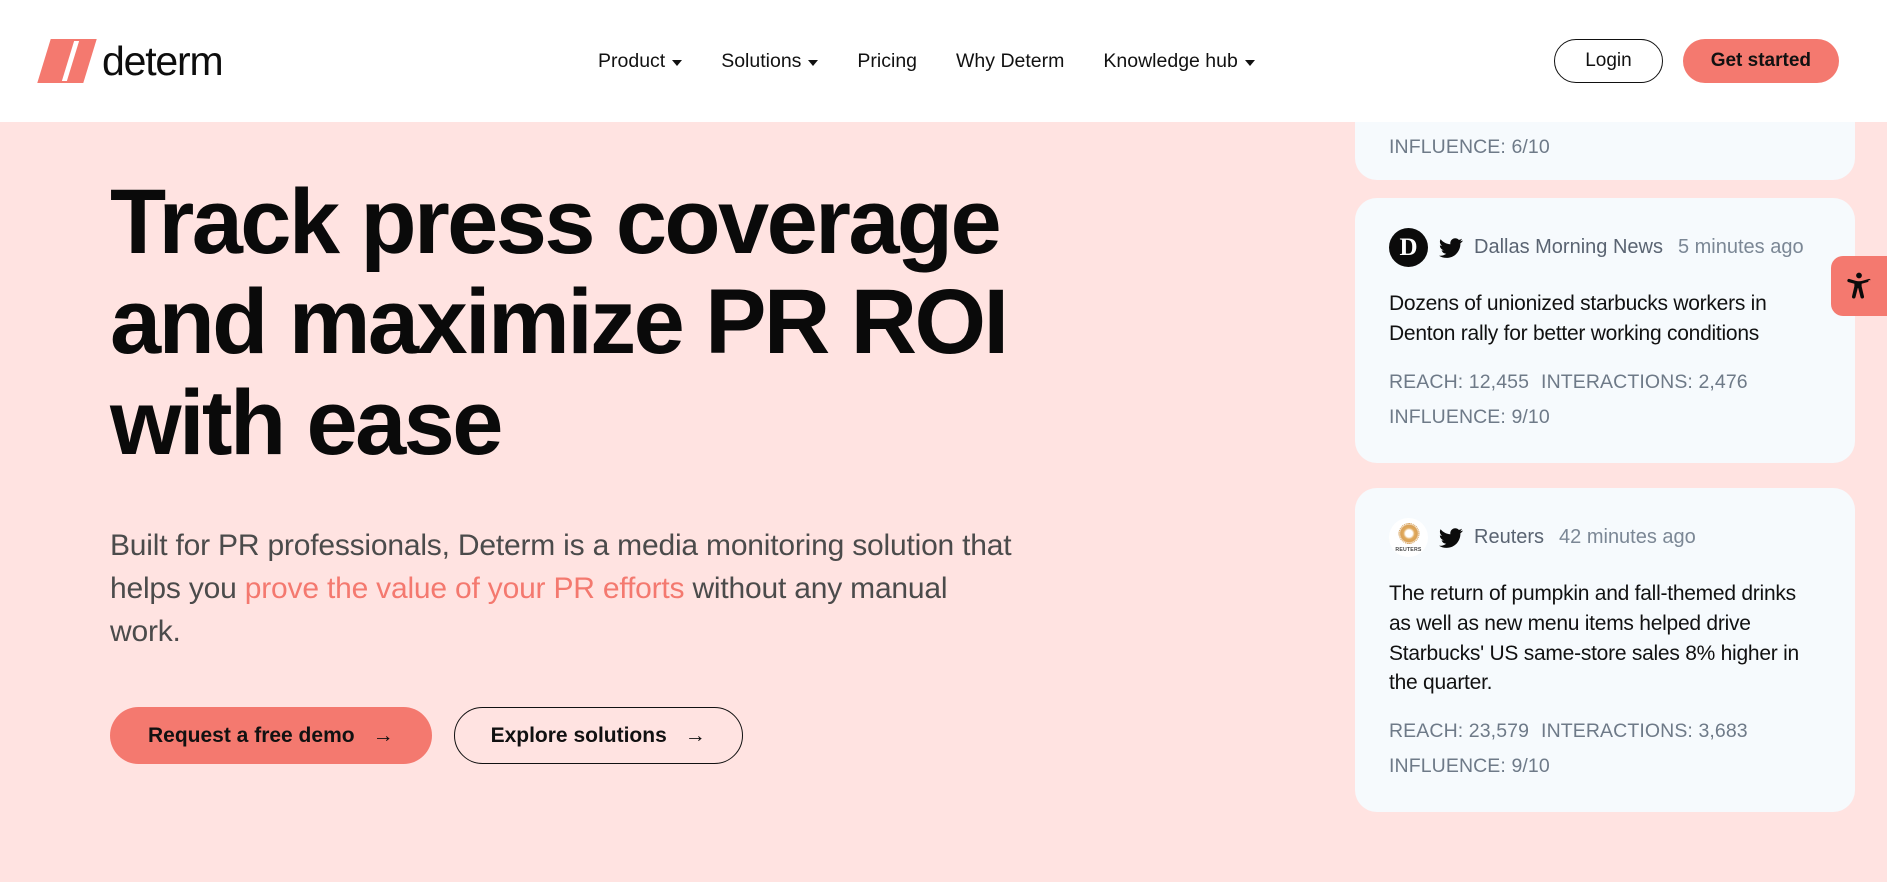 The width and height of the screenshot is (1887, 882). Describe the element at coordinates (1605, 151) in the screenshot. I see `mention-card-partial: INFLUENCE: 6/10` at that location.